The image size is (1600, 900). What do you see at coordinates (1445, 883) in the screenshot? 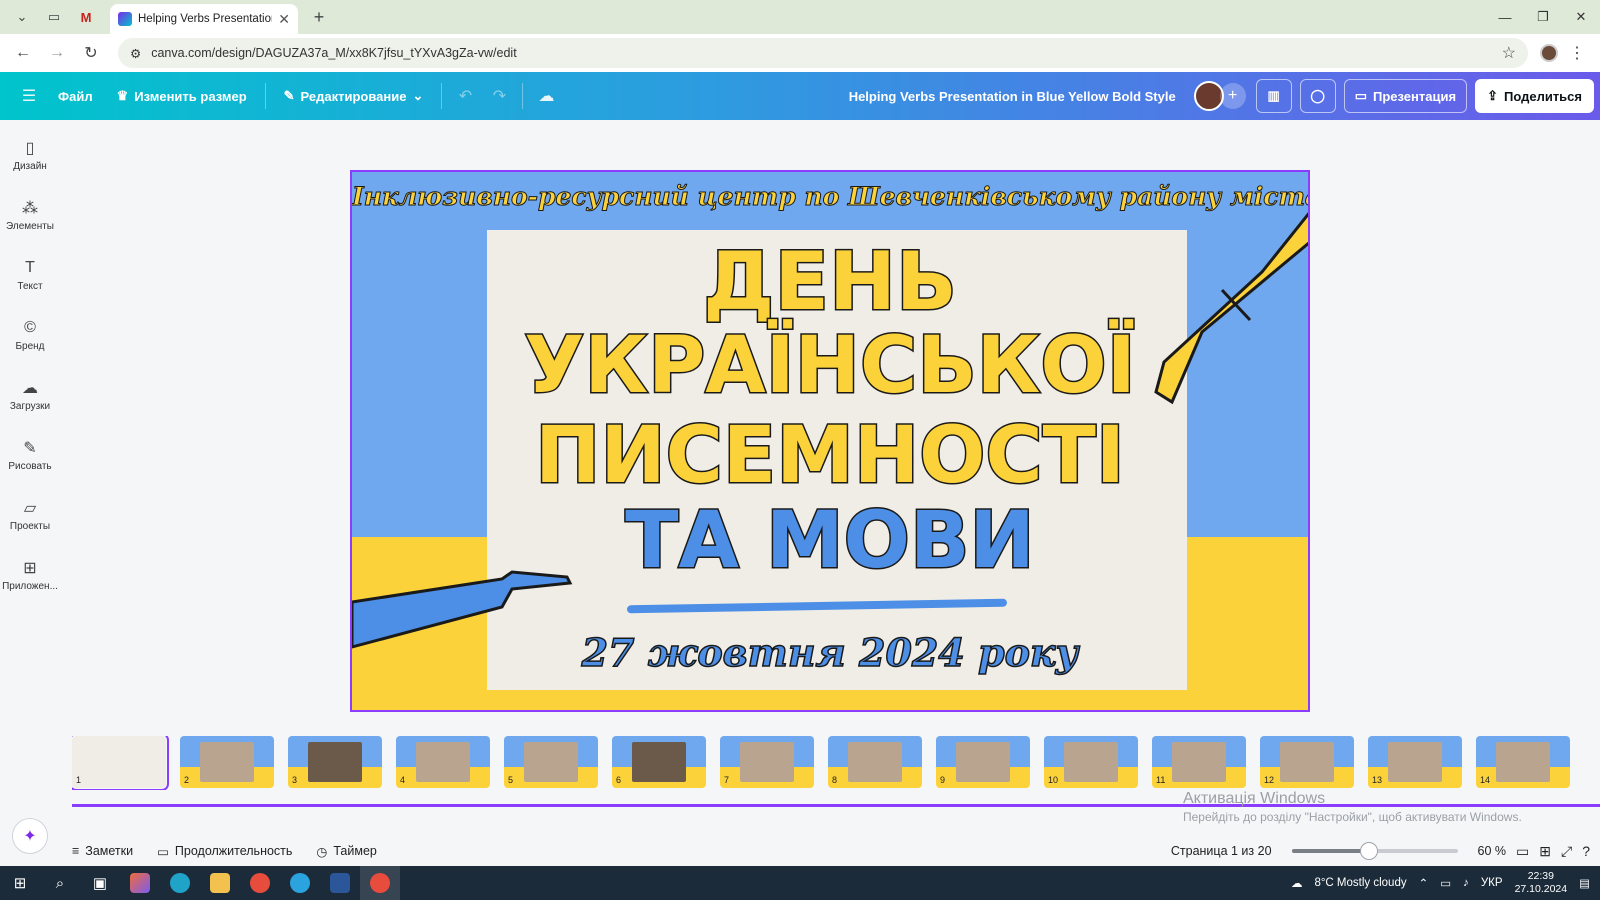
I see `network-icon: ▭` at bounding box center [1445, 883].